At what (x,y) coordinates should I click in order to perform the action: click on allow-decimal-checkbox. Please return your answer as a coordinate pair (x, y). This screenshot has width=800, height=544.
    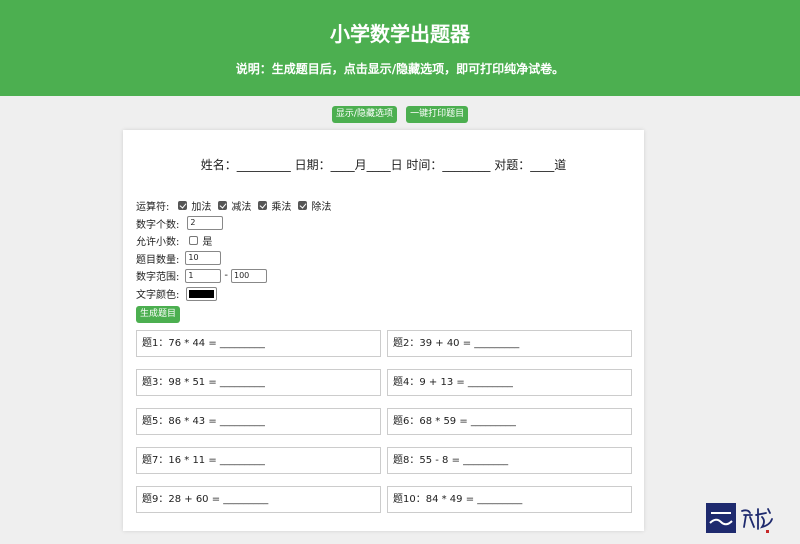
    Looking at the image, I should click on (194, 241).